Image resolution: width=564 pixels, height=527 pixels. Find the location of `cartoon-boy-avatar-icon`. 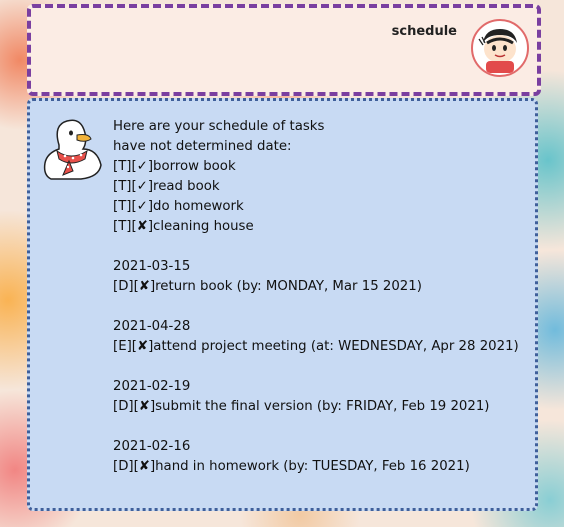

cartoon-boy-avatar-icon is located at coordinates (500, 48).